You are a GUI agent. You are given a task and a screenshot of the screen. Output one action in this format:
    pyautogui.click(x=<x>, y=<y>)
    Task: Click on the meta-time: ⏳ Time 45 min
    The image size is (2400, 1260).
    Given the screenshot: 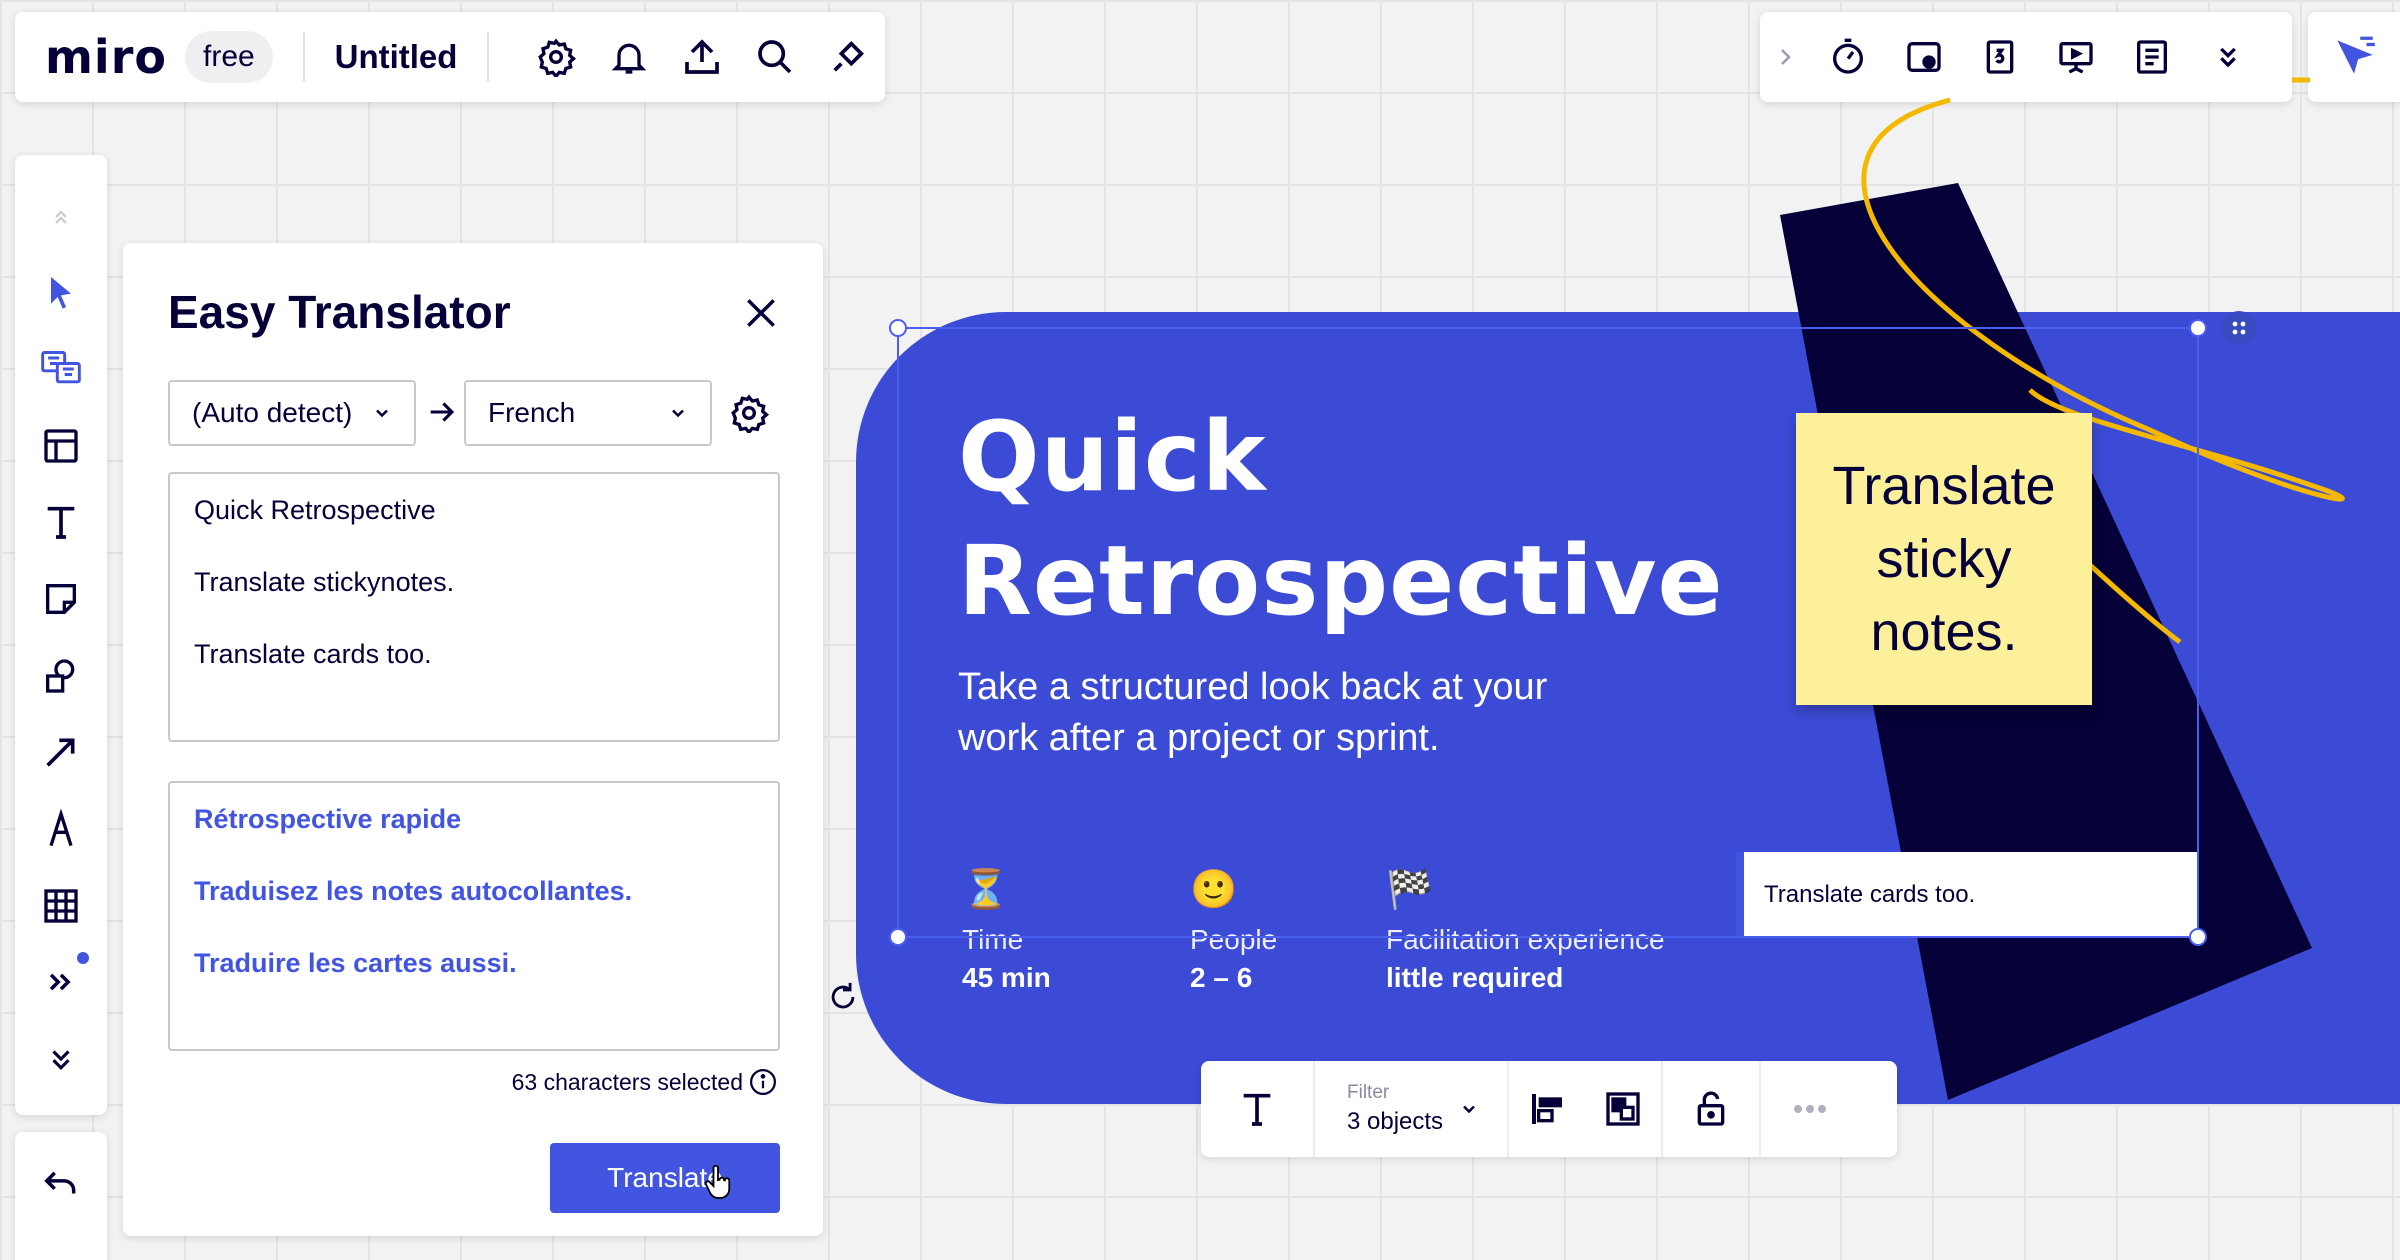 What is the action you would take?
    pyautogui.click(x=1006, y=931)
    